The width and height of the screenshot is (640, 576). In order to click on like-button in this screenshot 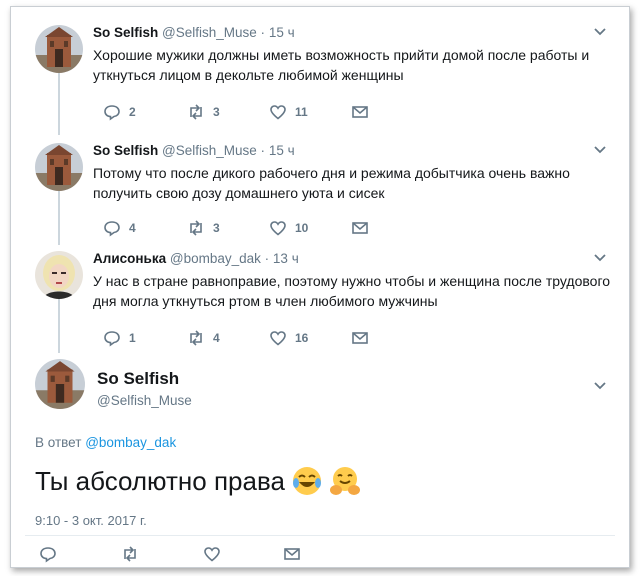, I will do `click(212, 554)`.